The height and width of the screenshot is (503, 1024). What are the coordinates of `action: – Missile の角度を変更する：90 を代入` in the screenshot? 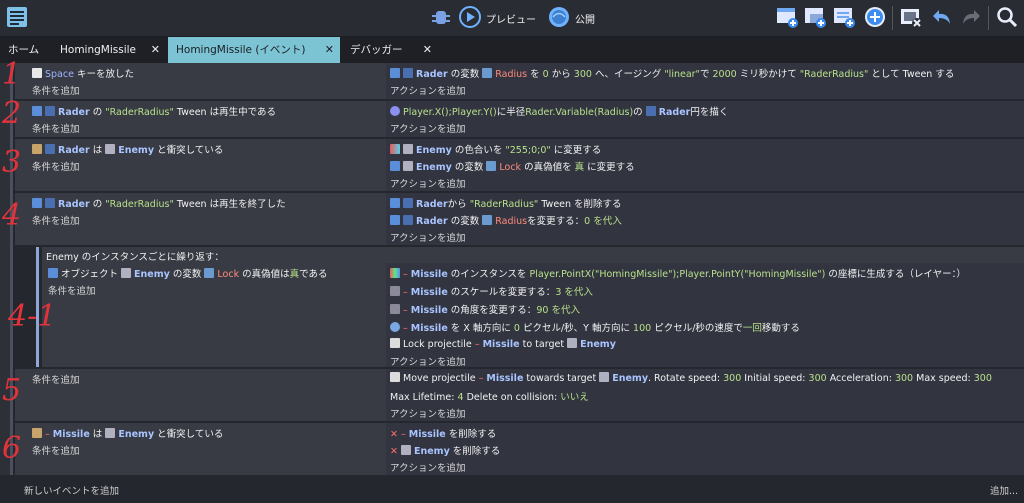 It's located at (485, 309).